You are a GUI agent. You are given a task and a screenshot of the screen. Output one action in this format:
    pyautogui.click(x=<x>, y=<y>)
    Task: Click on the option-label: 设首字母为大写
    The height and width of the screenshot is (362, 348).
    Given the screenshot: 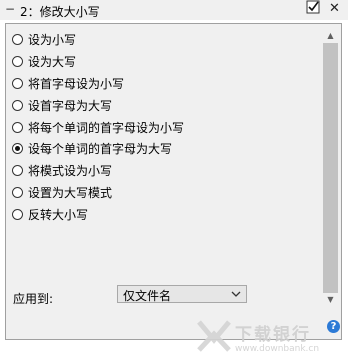 What is the action you would take?
    pyautogui.click(x=70, y=105)
    